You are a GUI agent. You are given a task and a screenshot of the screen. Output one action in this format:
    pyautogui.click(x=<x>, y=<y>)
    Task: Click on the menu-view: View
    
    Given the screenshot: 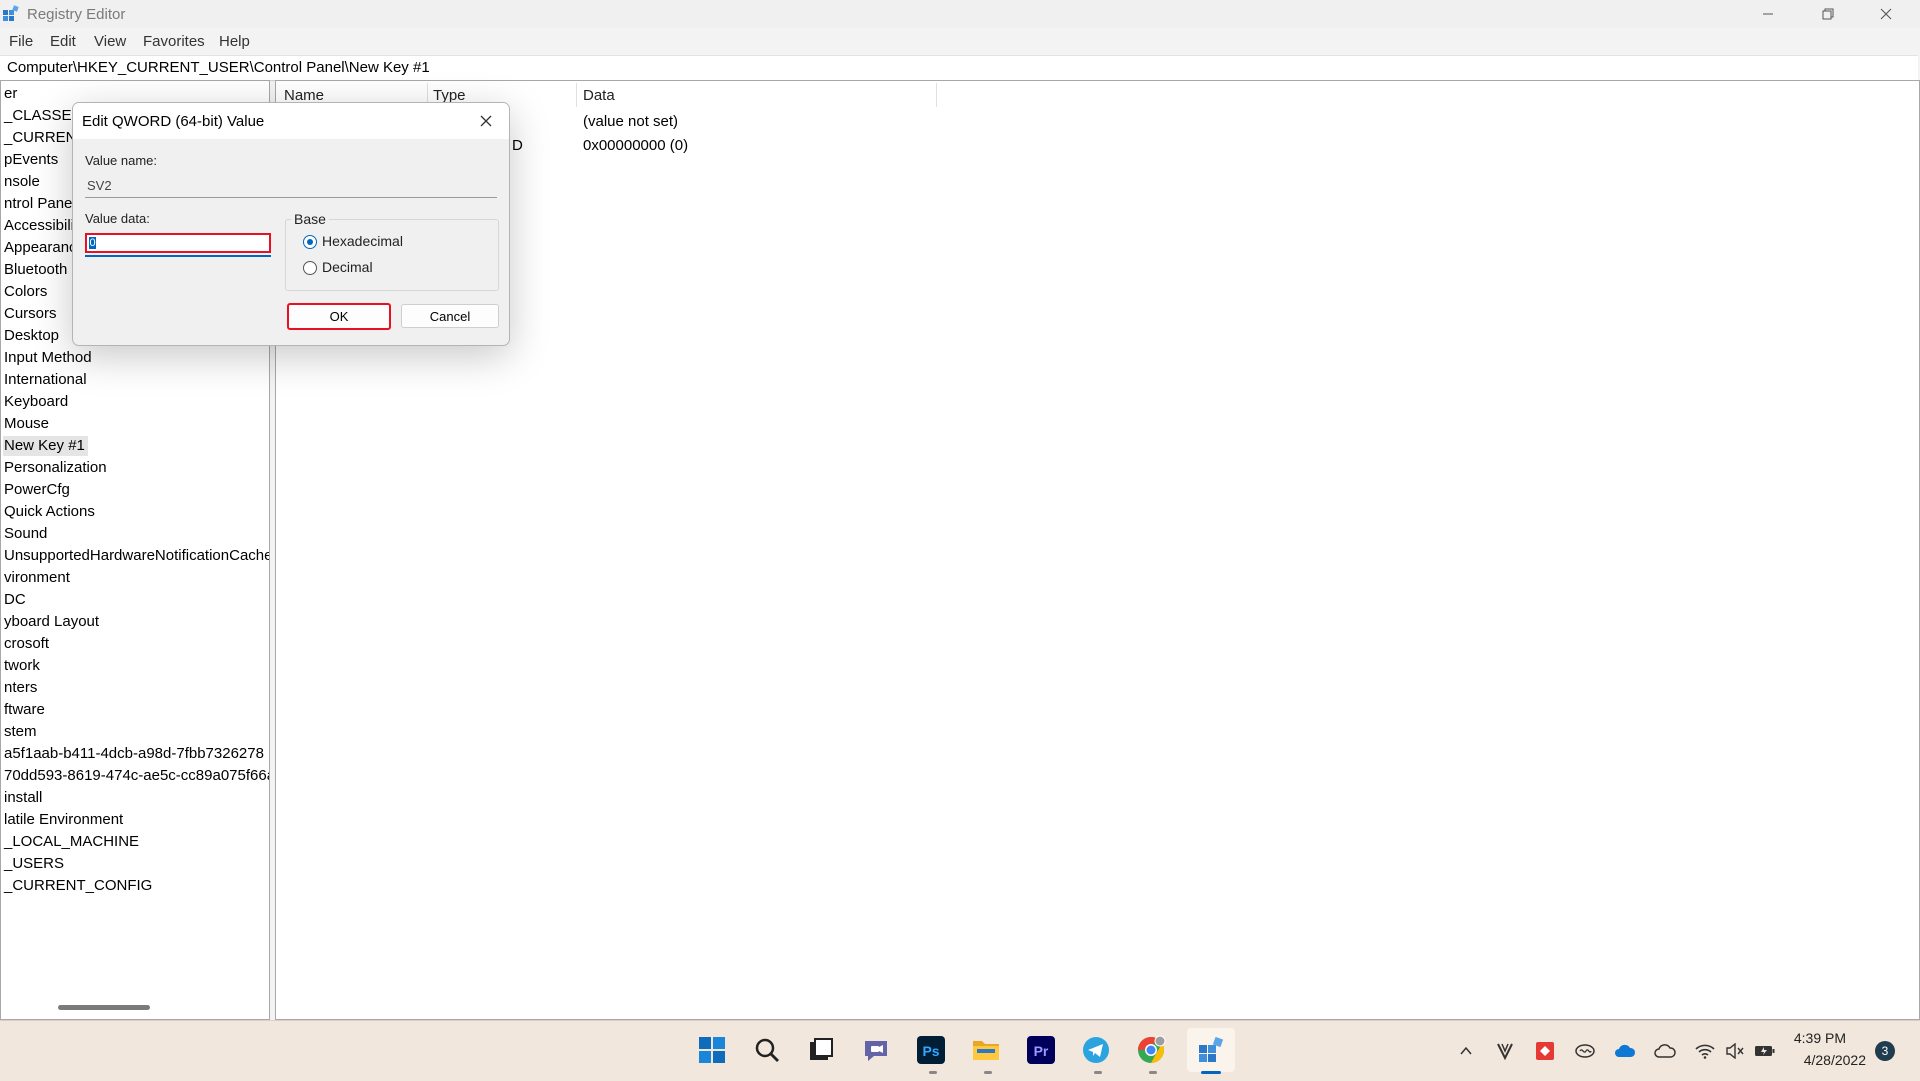 What is the action you would take?
    pyautogui.click(x=110, y=41)
    